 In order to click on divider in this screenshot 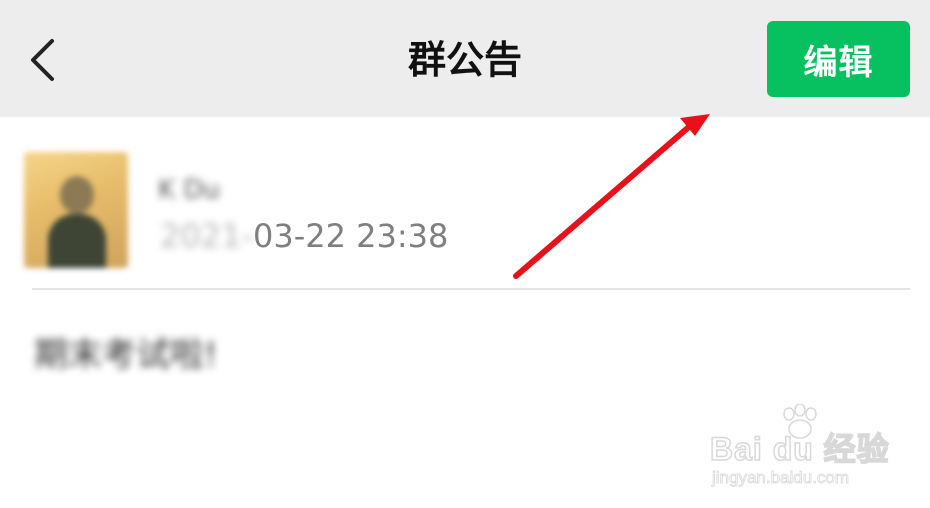, I will do `click(471, 289)`.